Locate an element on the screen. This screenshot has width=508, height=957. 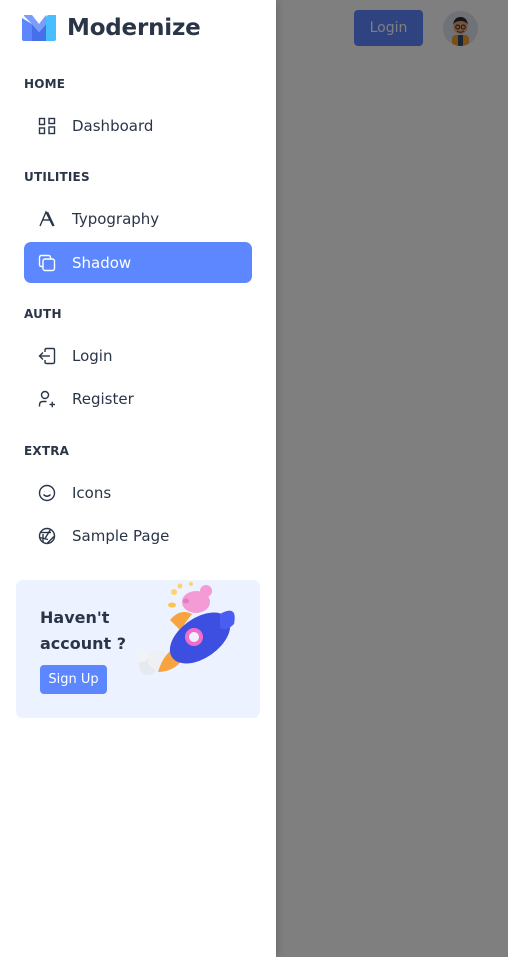
sidebar-item-label: Sample Page is located at coordinates (121, 535).